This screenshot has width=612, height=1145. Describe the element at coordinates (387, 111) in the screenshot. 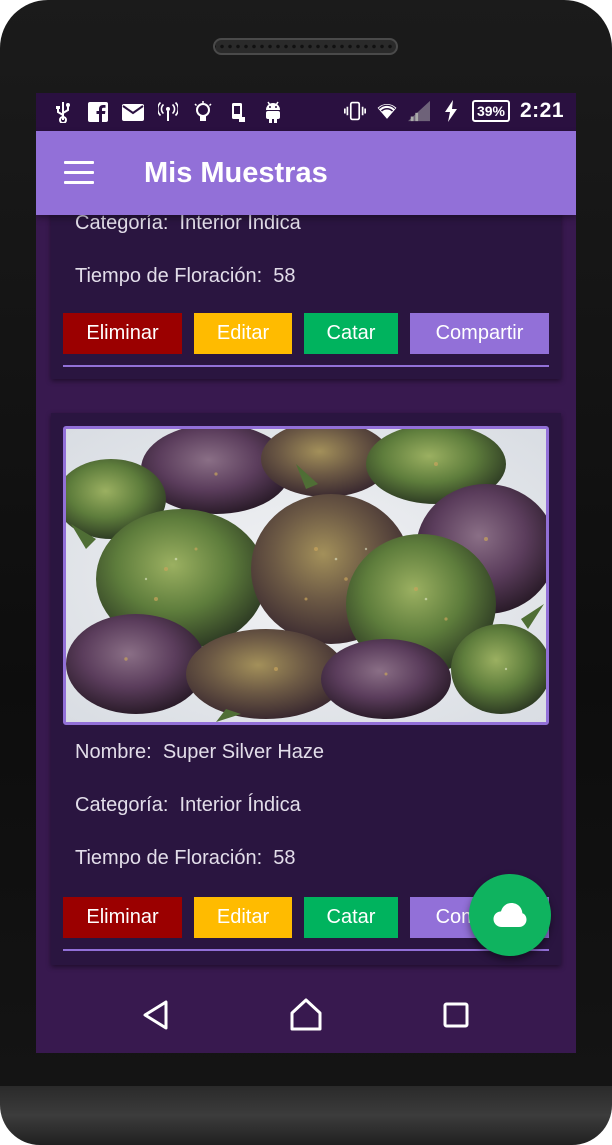

I see `wifi-icon` at that location.